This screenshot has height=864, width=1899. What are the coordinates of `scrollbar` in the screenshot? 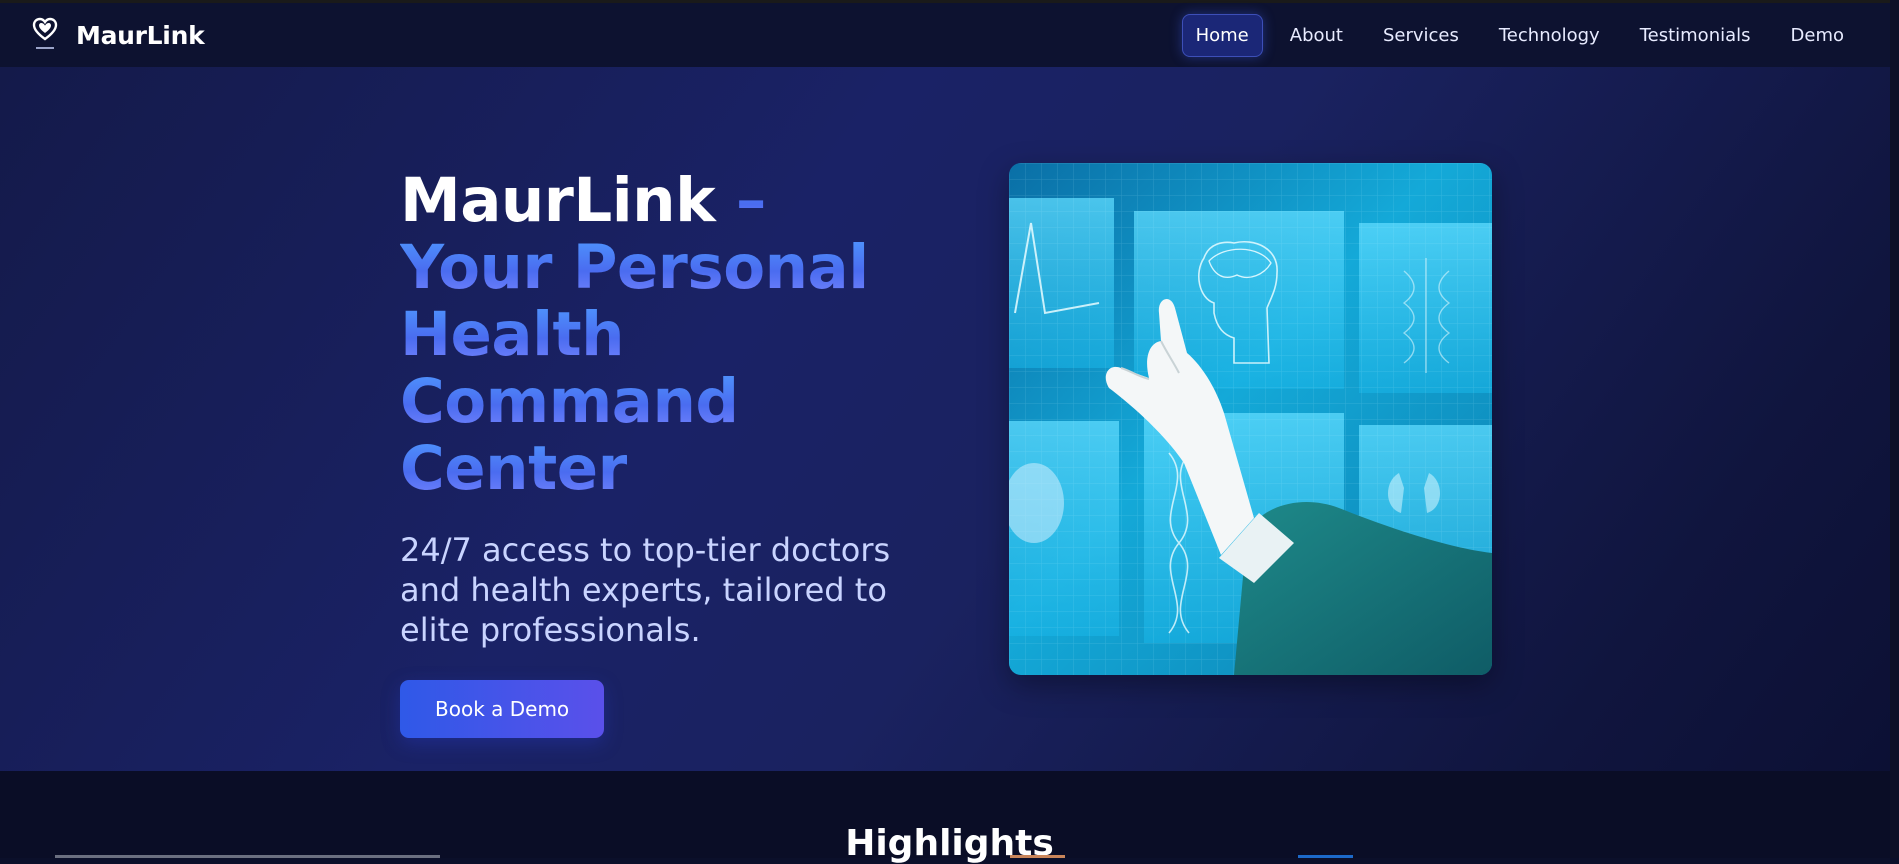 It's located at (1894, 429).